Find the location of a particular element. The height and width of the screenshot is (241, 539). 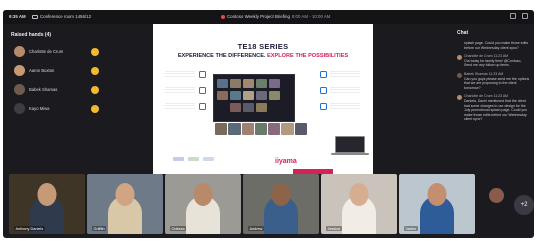

meeting-time: 9:00 AM - 10:00 AM is located at coordinates (311, 16).